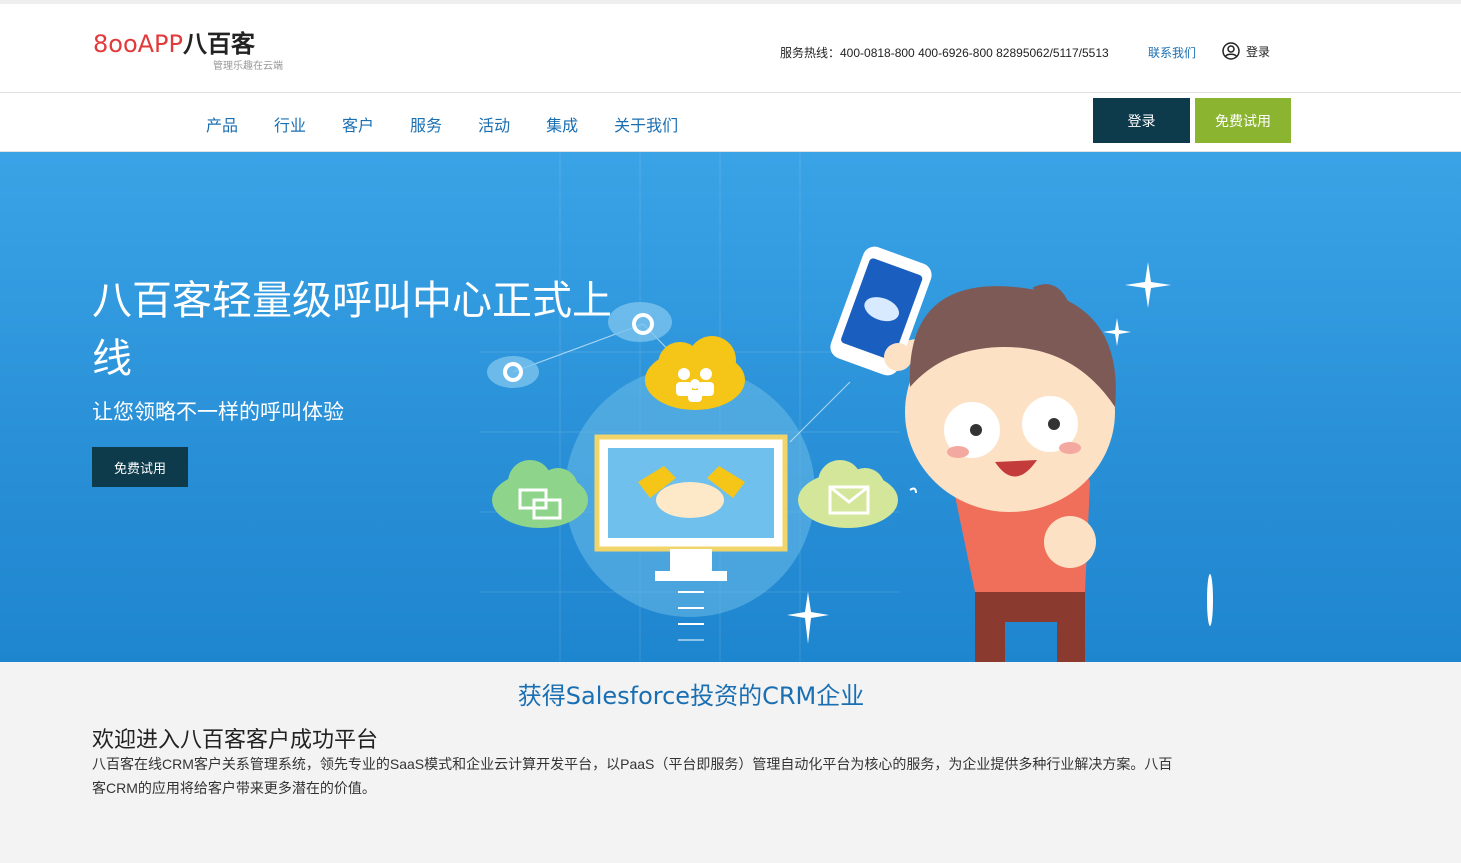  What do you see at coordinates (562, 124) in the screenshot?
I see `nav-item-integration: 集成` at bounding box center [562, 124].